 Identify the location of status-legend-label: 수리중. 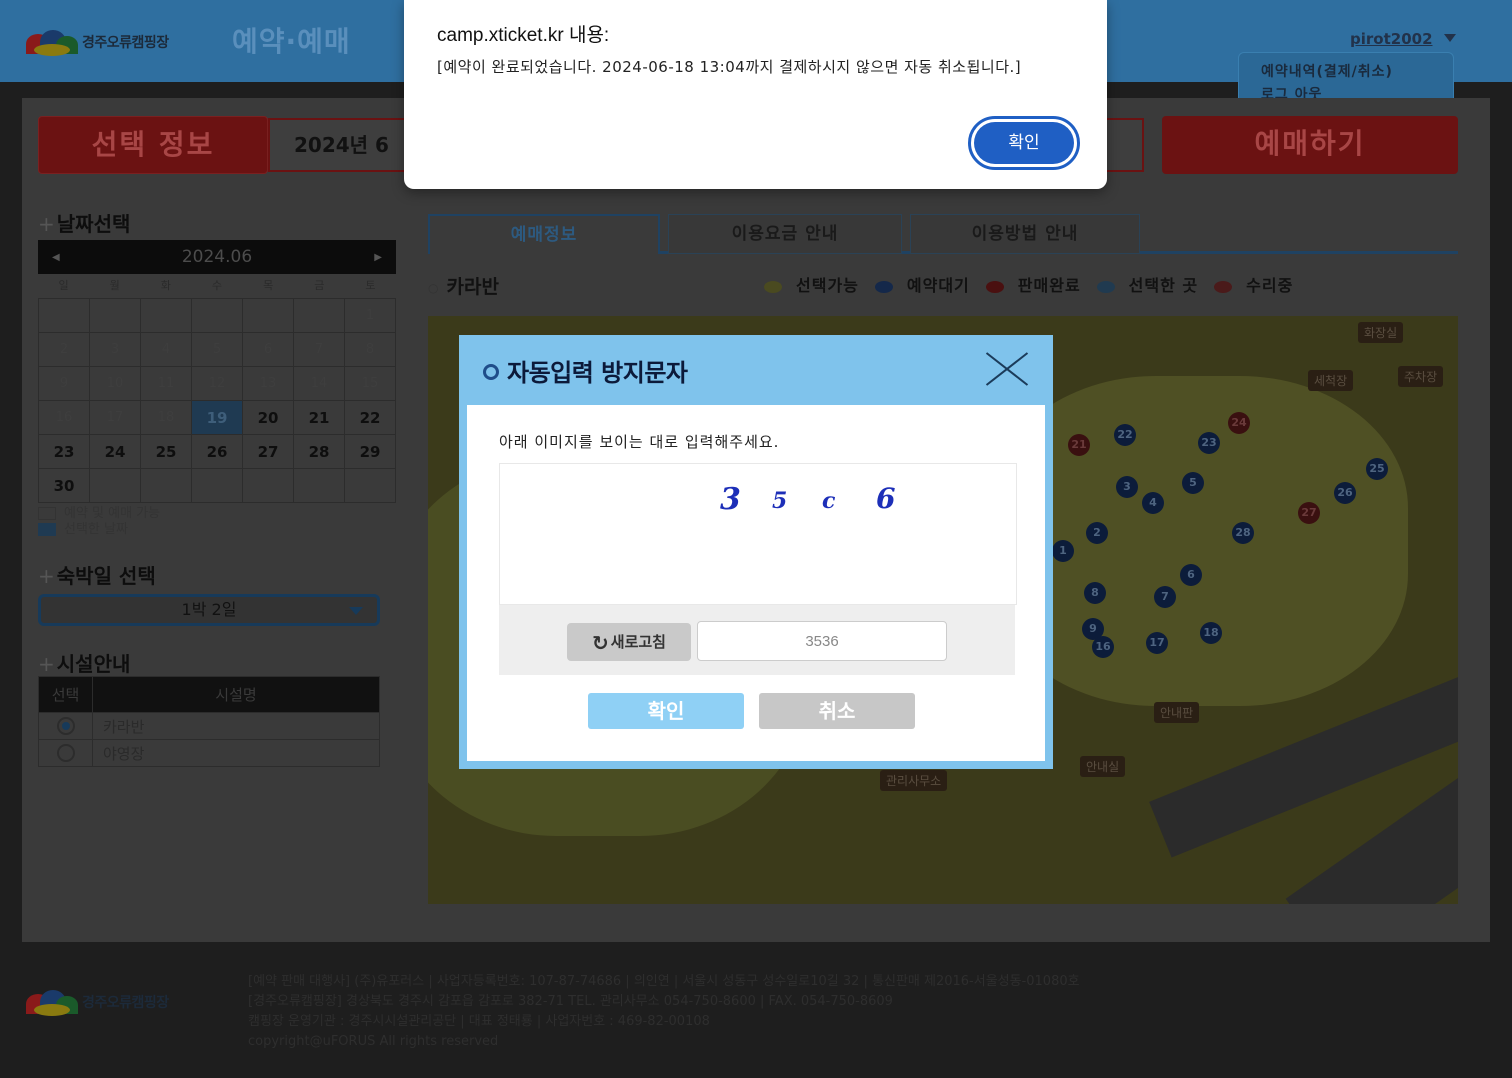
(1270, 285).